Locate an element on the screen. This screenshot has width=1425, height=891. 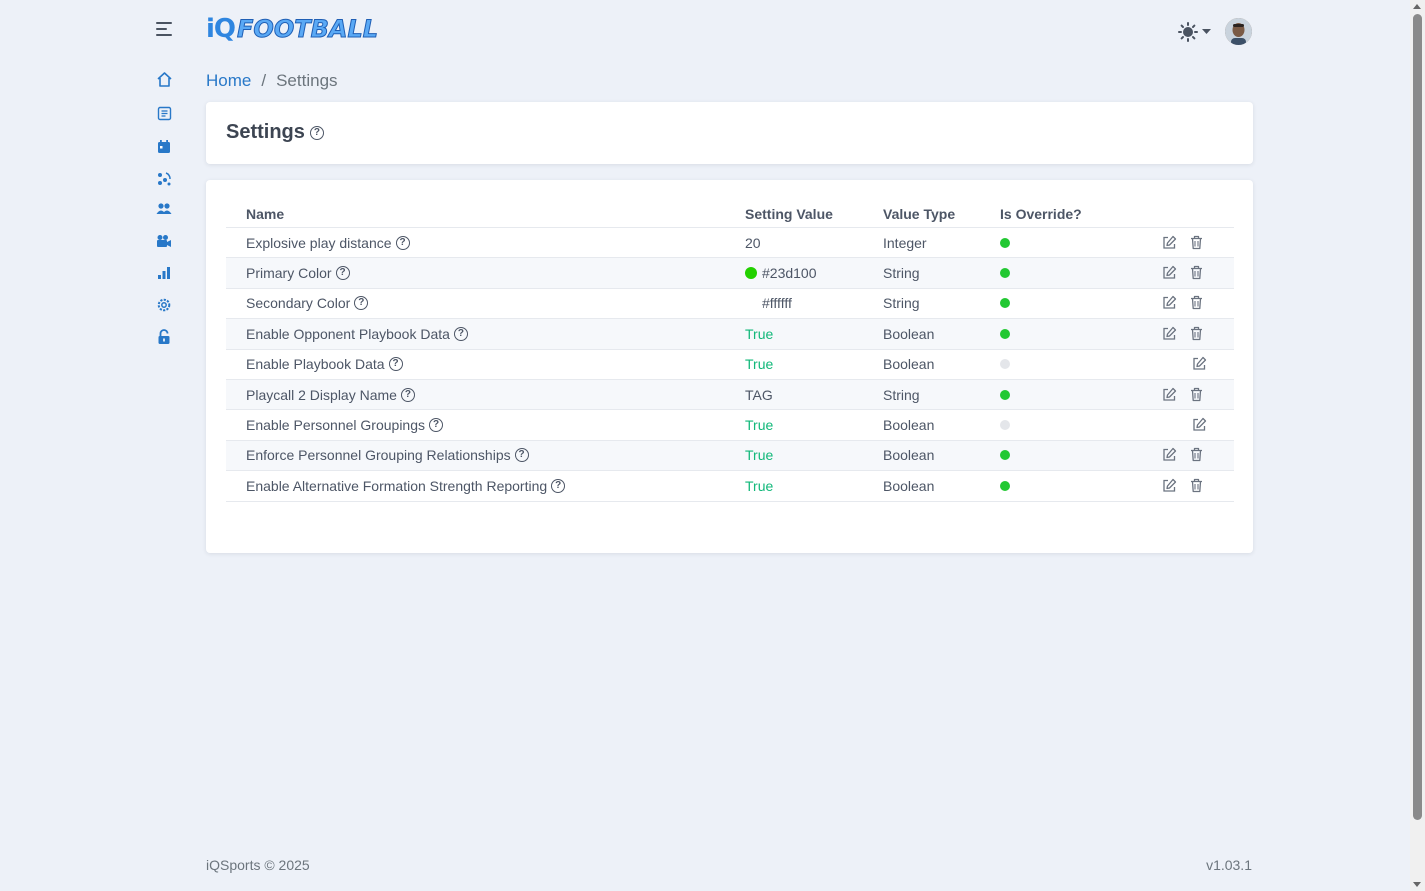
sidebar-item-settings is located at coordinates (164, 305).